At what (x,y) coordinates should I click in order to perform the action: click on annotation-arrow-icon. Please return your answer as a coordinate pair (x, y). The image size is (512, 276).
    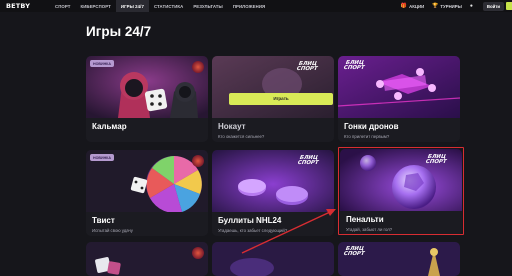
    Looking at the image, I should click on (288, 231).